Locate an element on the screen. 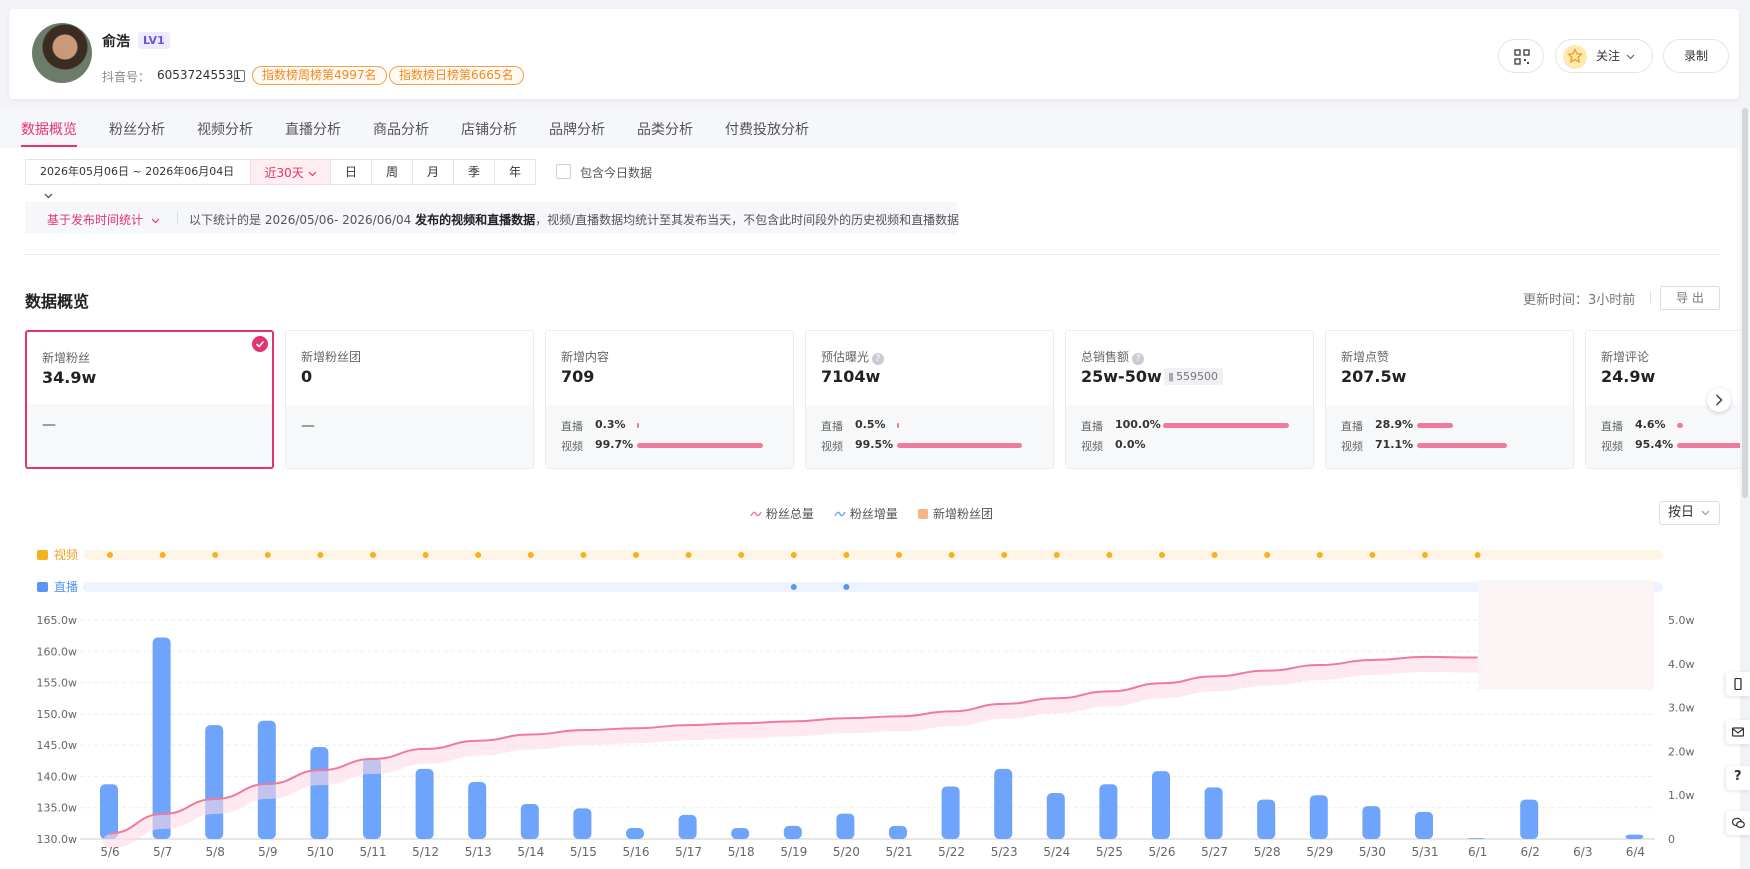 This screenshot has width=1750, height=869. tab-brand: 品牌分析 is located at coordinates (577, 129).